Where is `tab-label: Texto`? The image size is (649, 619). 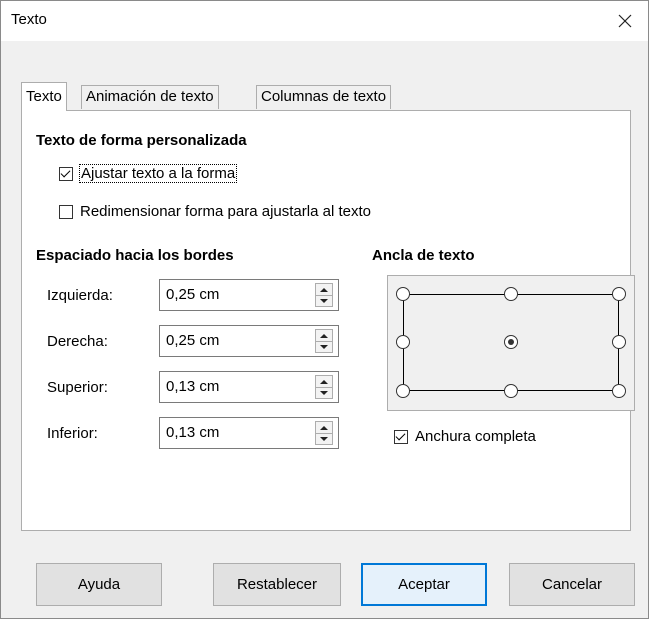 tab-label: Texto is located at coordinates (44, 96).